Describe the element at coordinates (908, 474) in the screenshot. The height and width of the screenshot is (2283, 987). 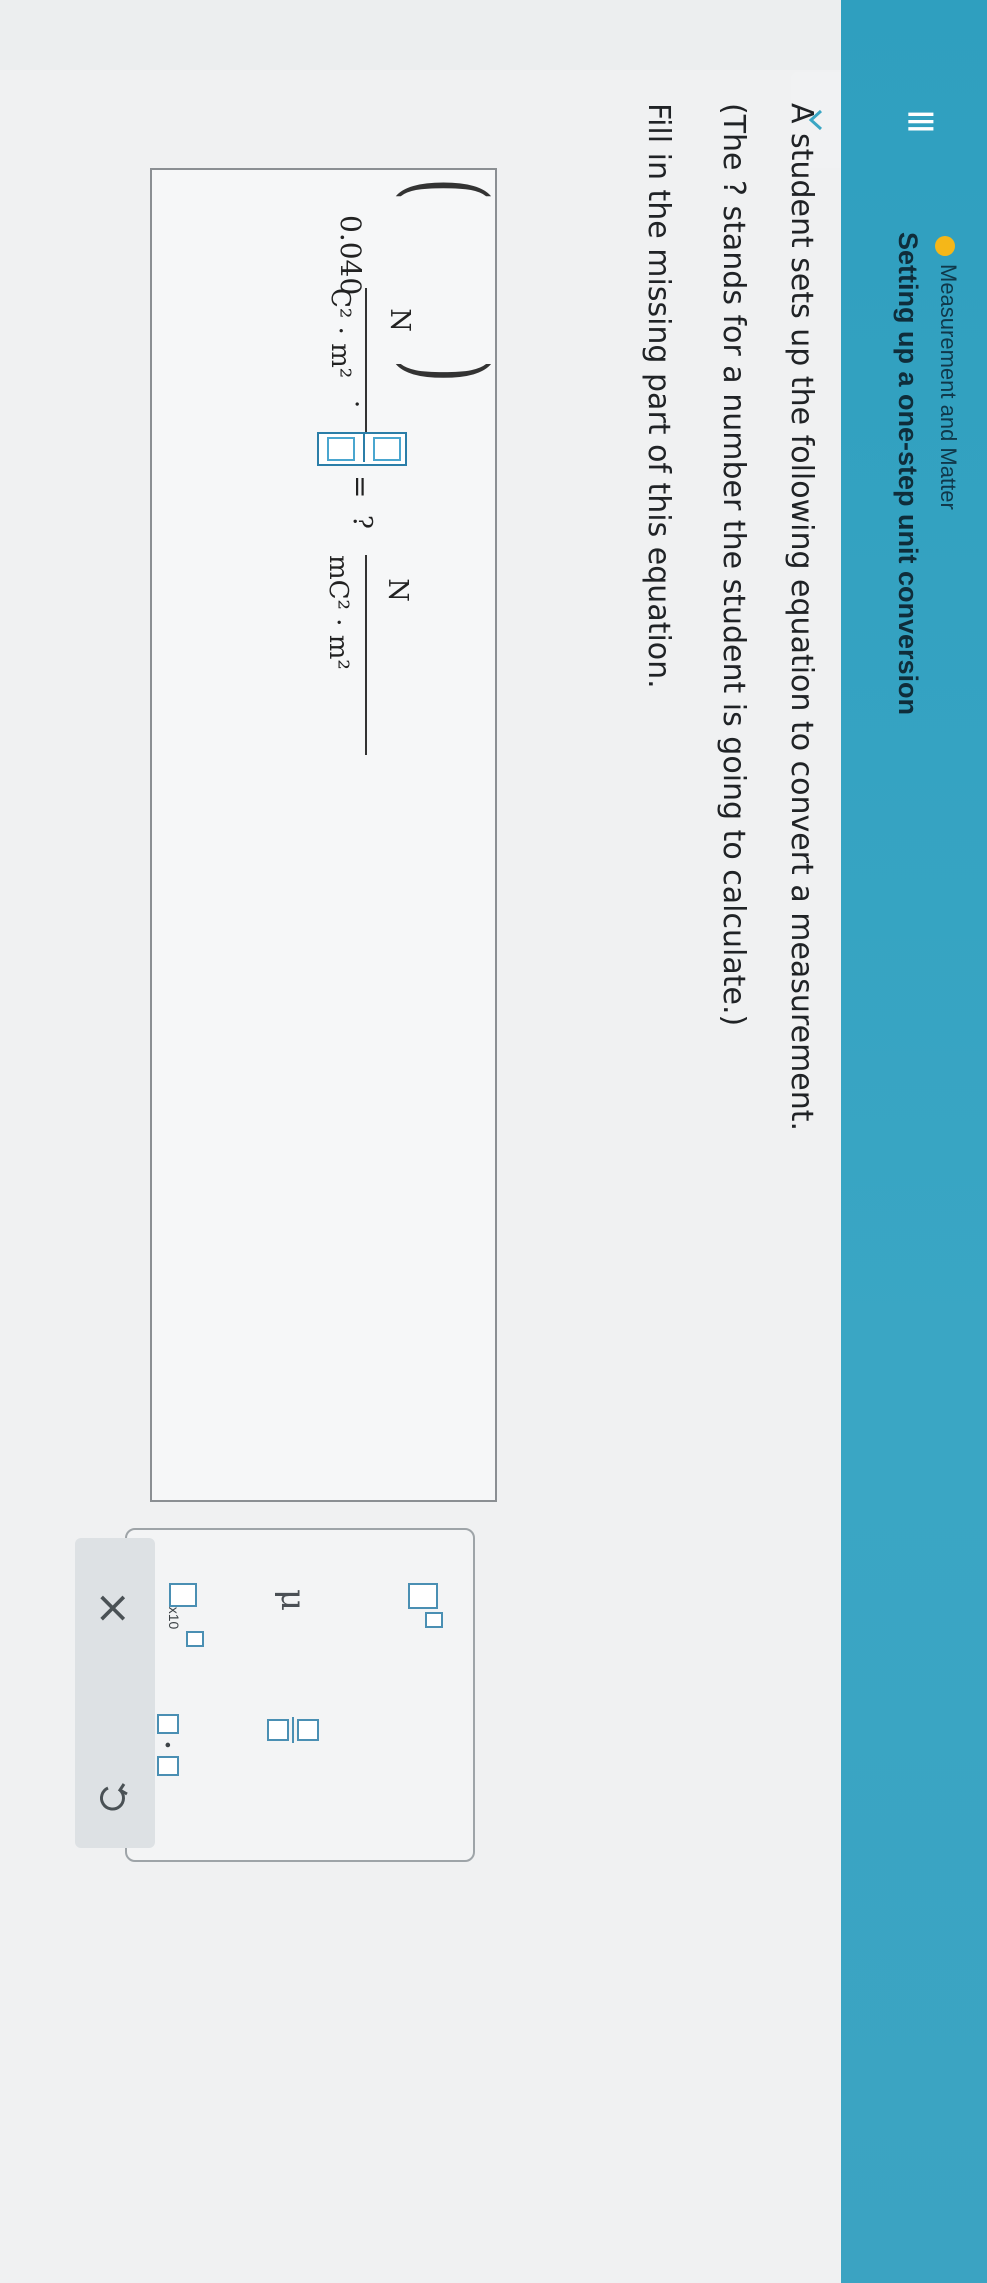
I see `page-title: Setting up a one-step unit conversion` at that location.